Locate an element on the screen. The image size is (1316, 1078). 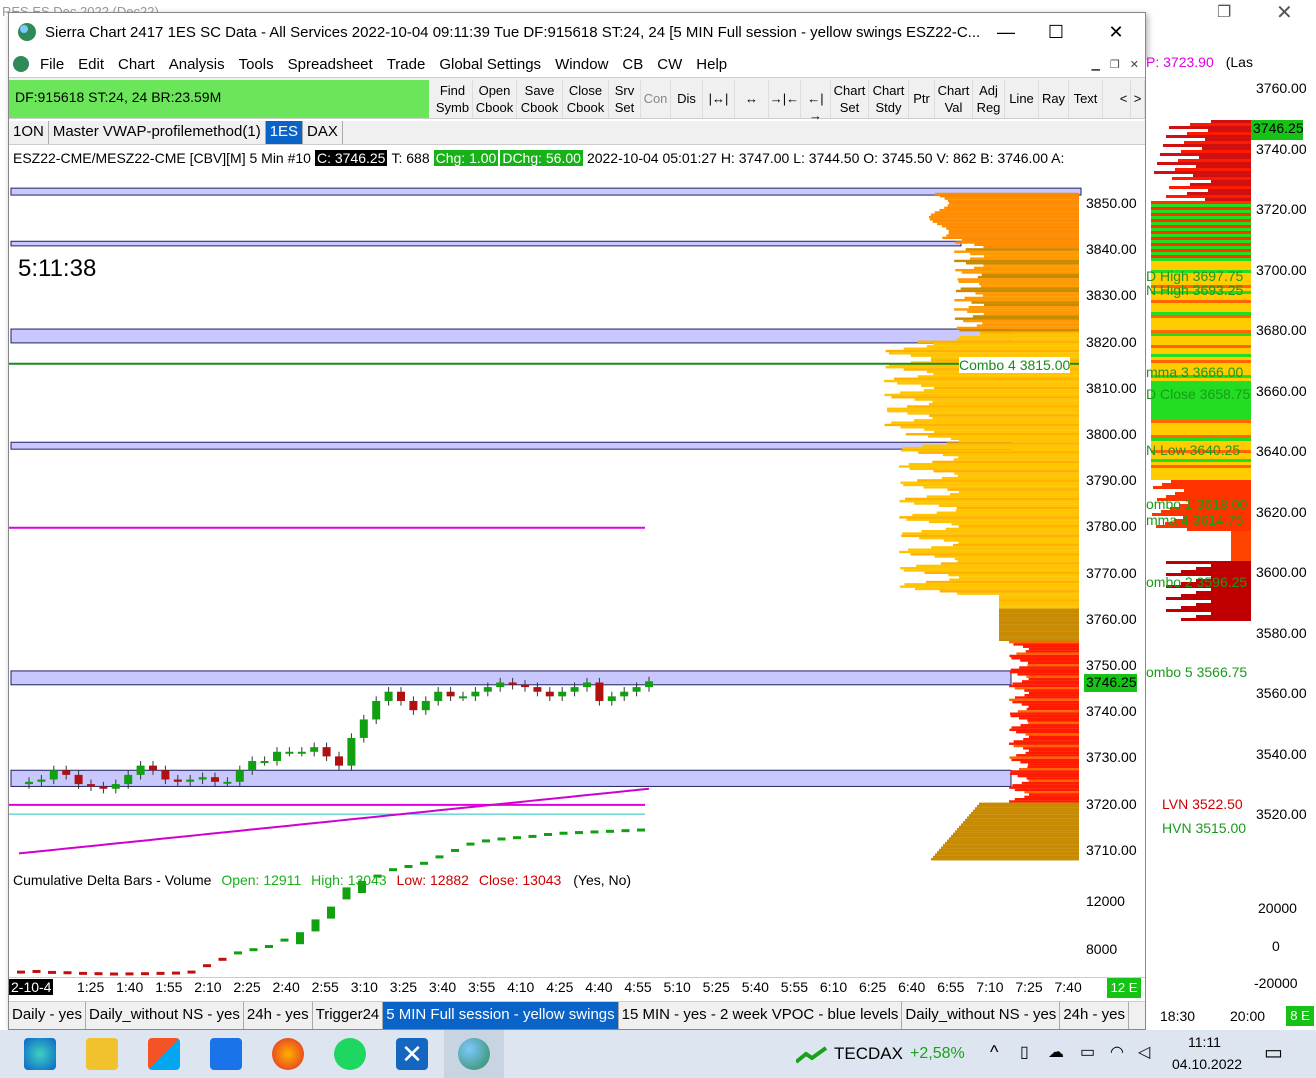
toolbar-button-11: Chart Set is located at coordinates (850, 99).